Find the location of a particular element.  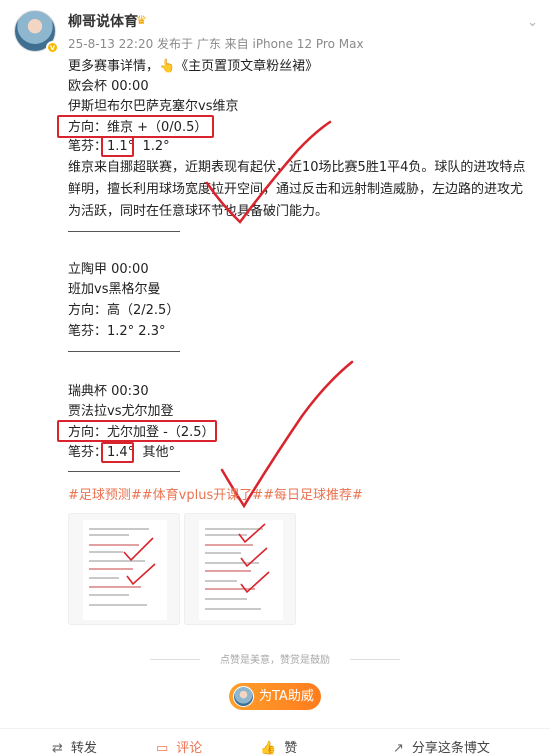

reward-divider: 点赞是美意，赞赏是鼓励 is located at coordinates (275, 659).